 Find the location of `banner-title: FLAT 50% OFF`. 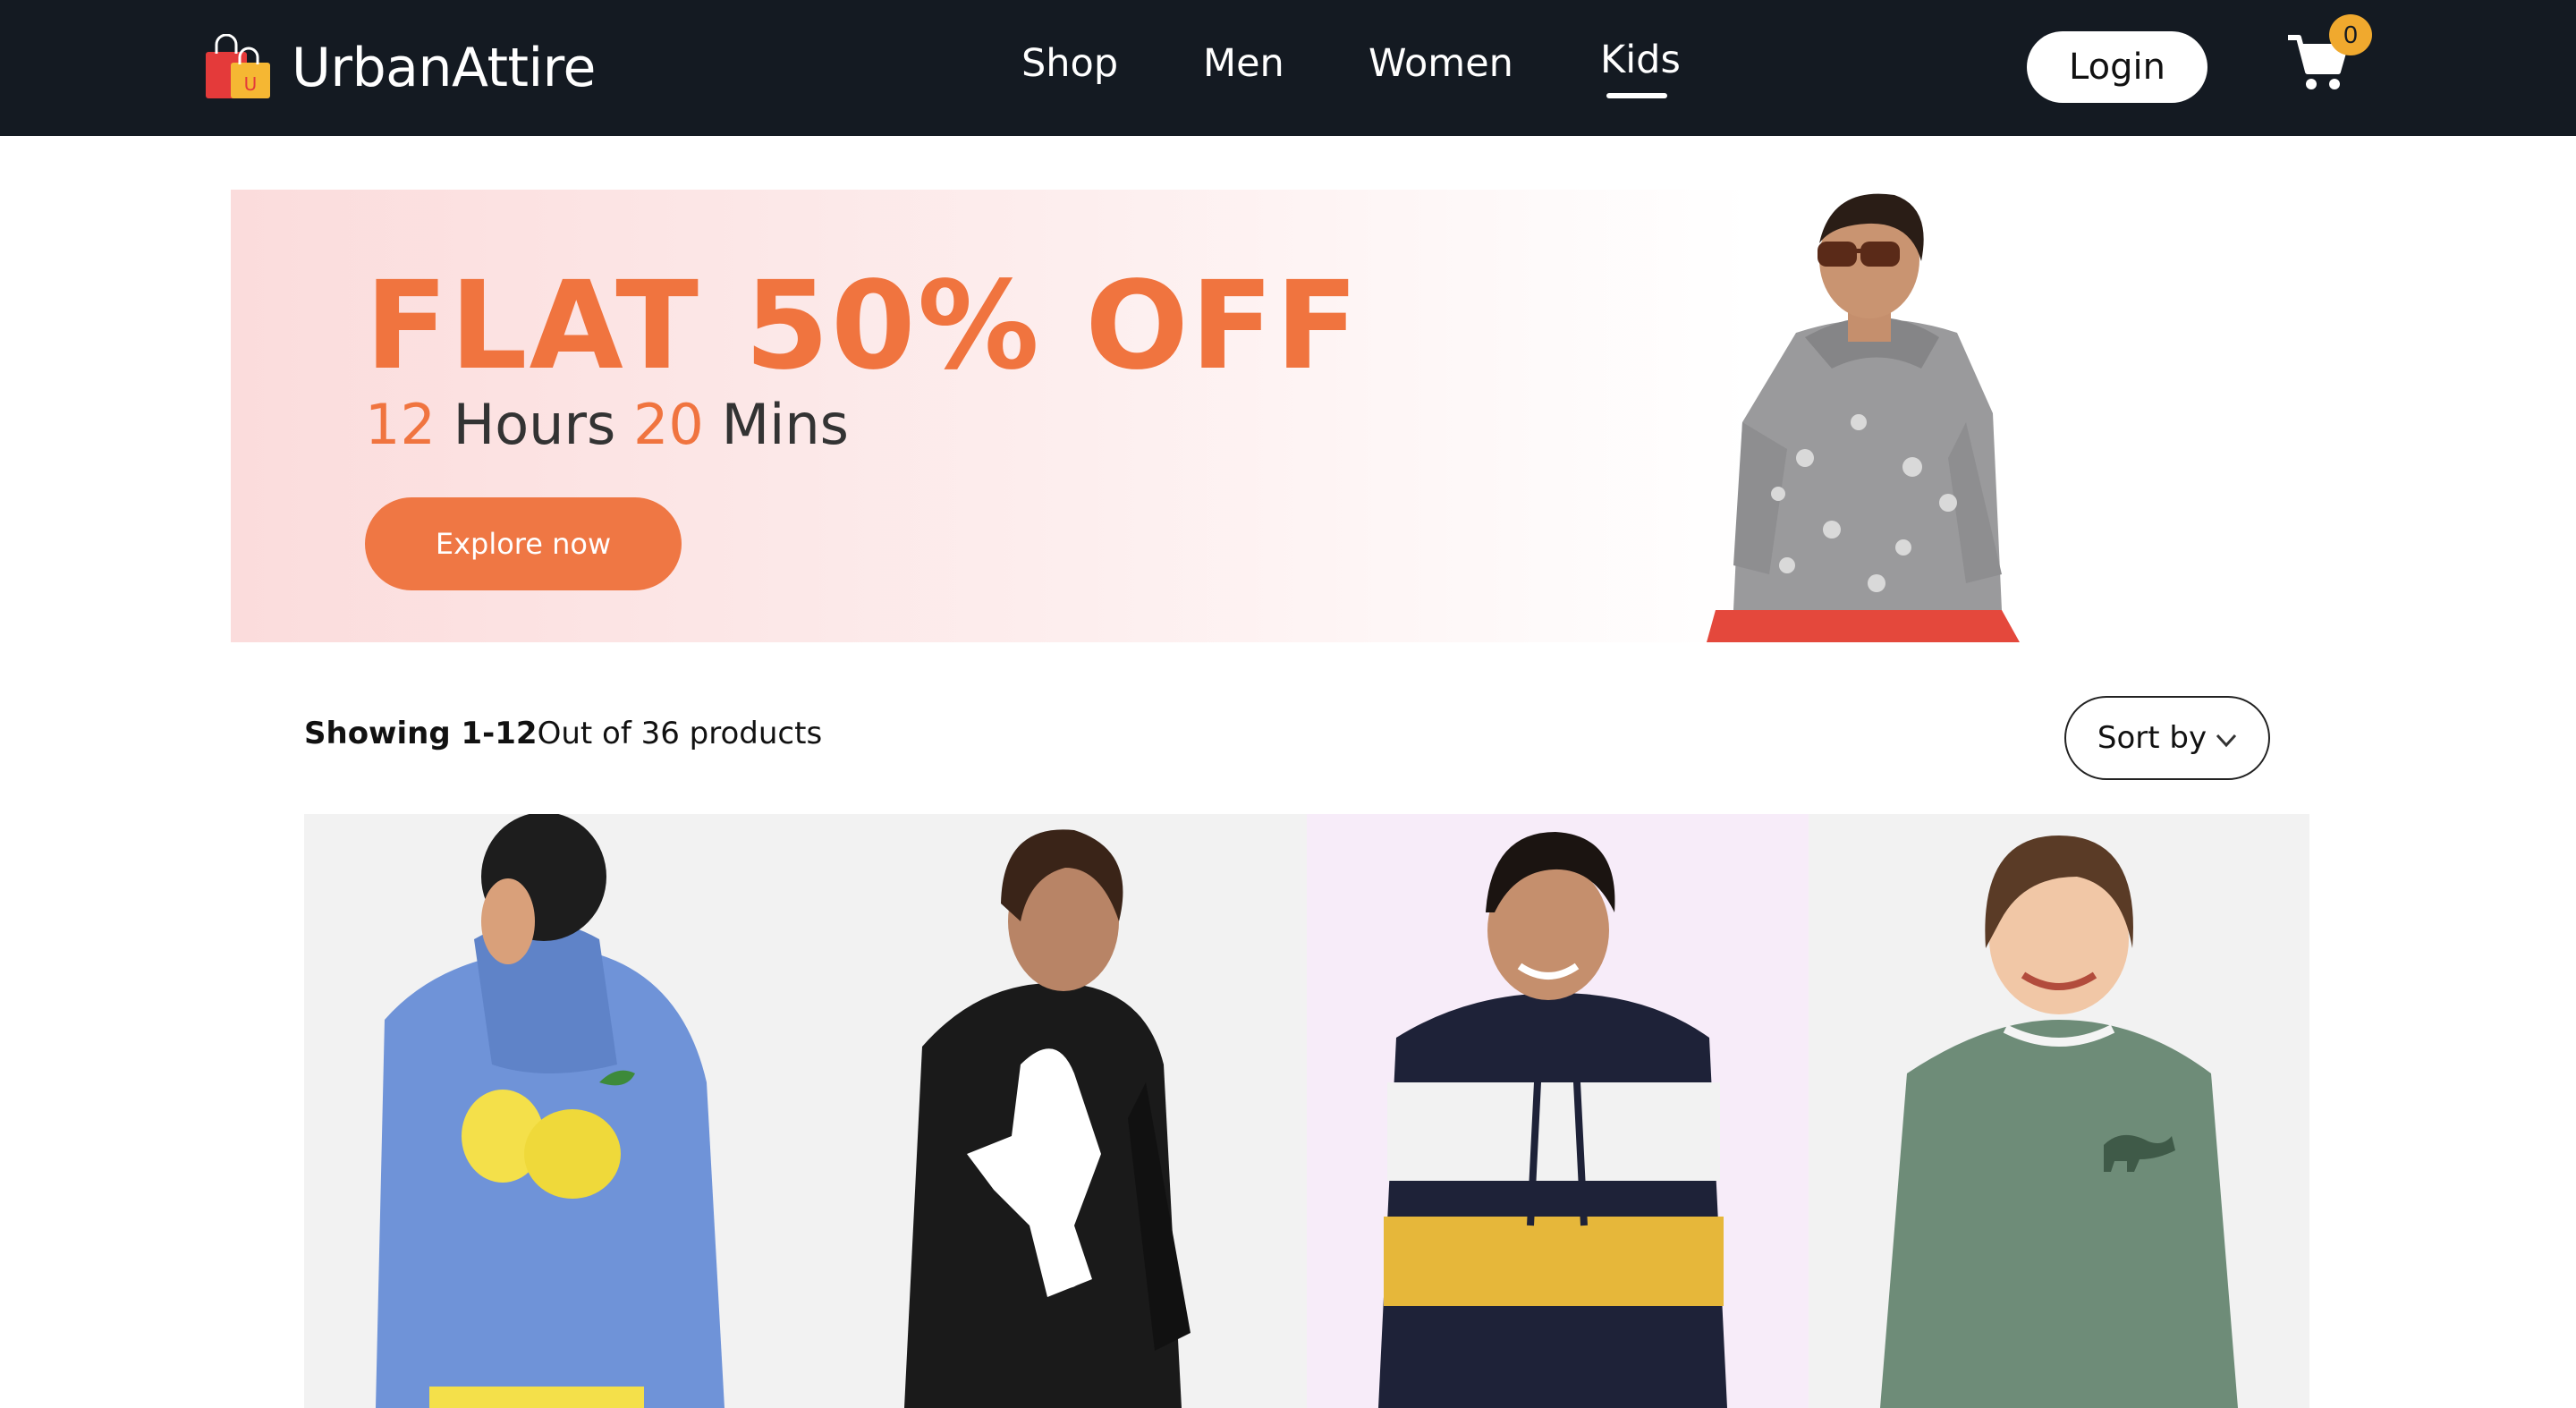

banner-title: FLAT 50% OFF is located at coordinates (862, 326).